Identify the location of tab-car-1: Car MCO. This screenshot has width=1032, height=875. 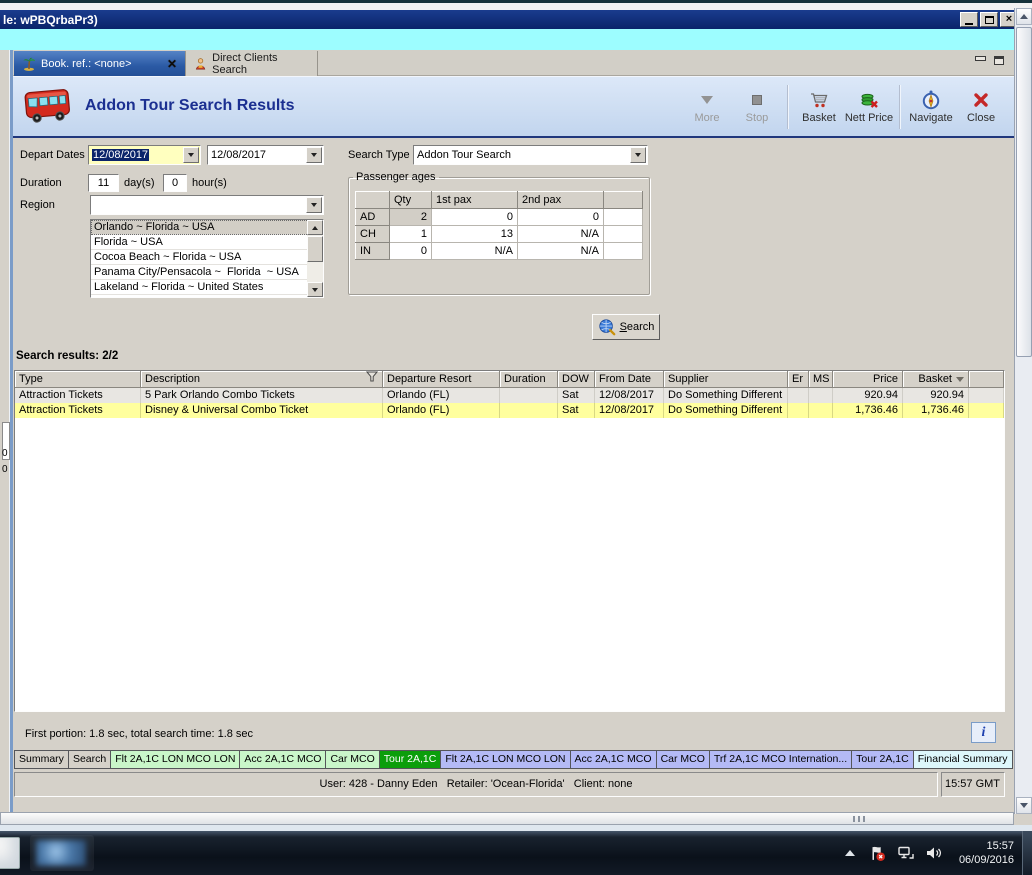
(352, 759).